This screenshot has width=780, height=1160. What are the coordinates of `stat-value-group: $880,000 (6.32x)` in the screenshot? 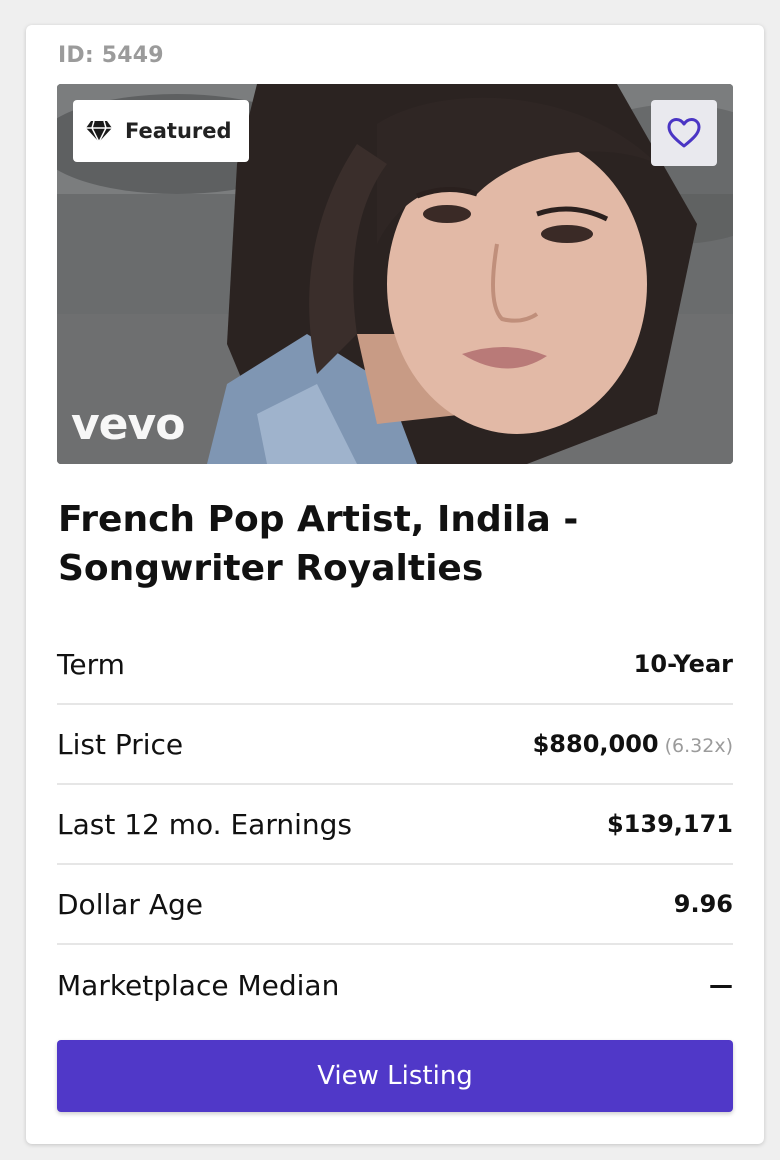 It's located at (633, 744).